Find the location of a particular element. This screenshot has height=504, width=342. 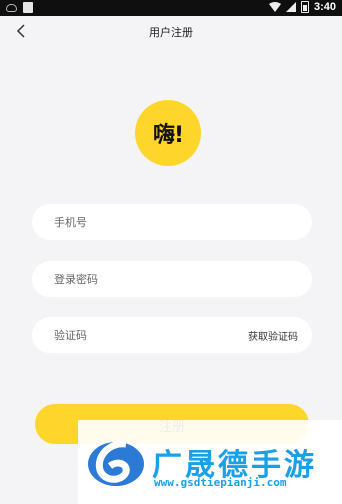

notification-icon is located at coordinates (28, 7).